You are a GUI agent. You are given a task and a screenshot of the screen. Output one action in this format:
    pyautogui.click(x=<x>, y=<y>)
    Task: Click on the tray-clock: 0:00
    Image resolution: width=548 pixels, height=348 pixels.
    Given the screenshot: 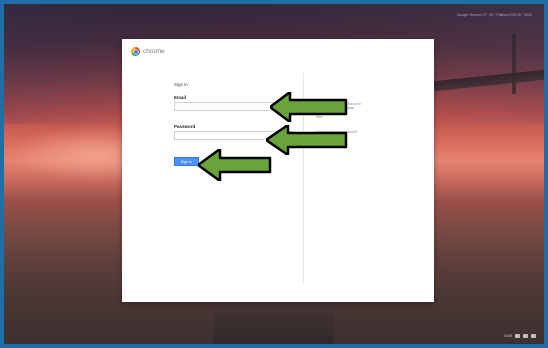 What is the action you would take?
    pyautogui.click(x=508, y=335)
    